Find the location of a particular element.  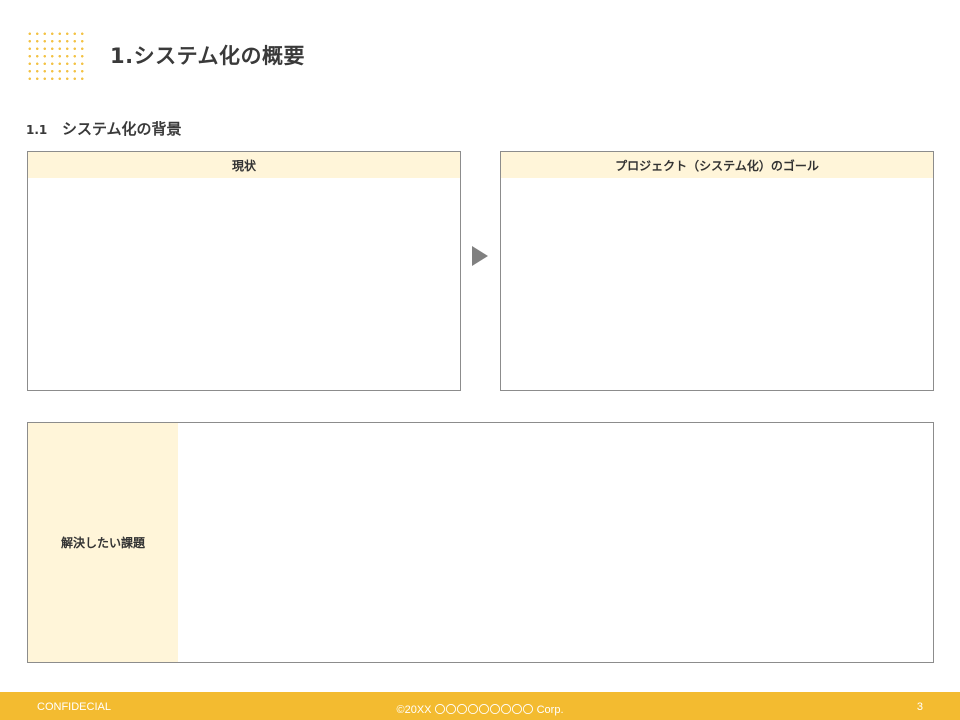

project-goal-header: プロジェクト（システム化）のゴール is located at coordinates (717, 165).